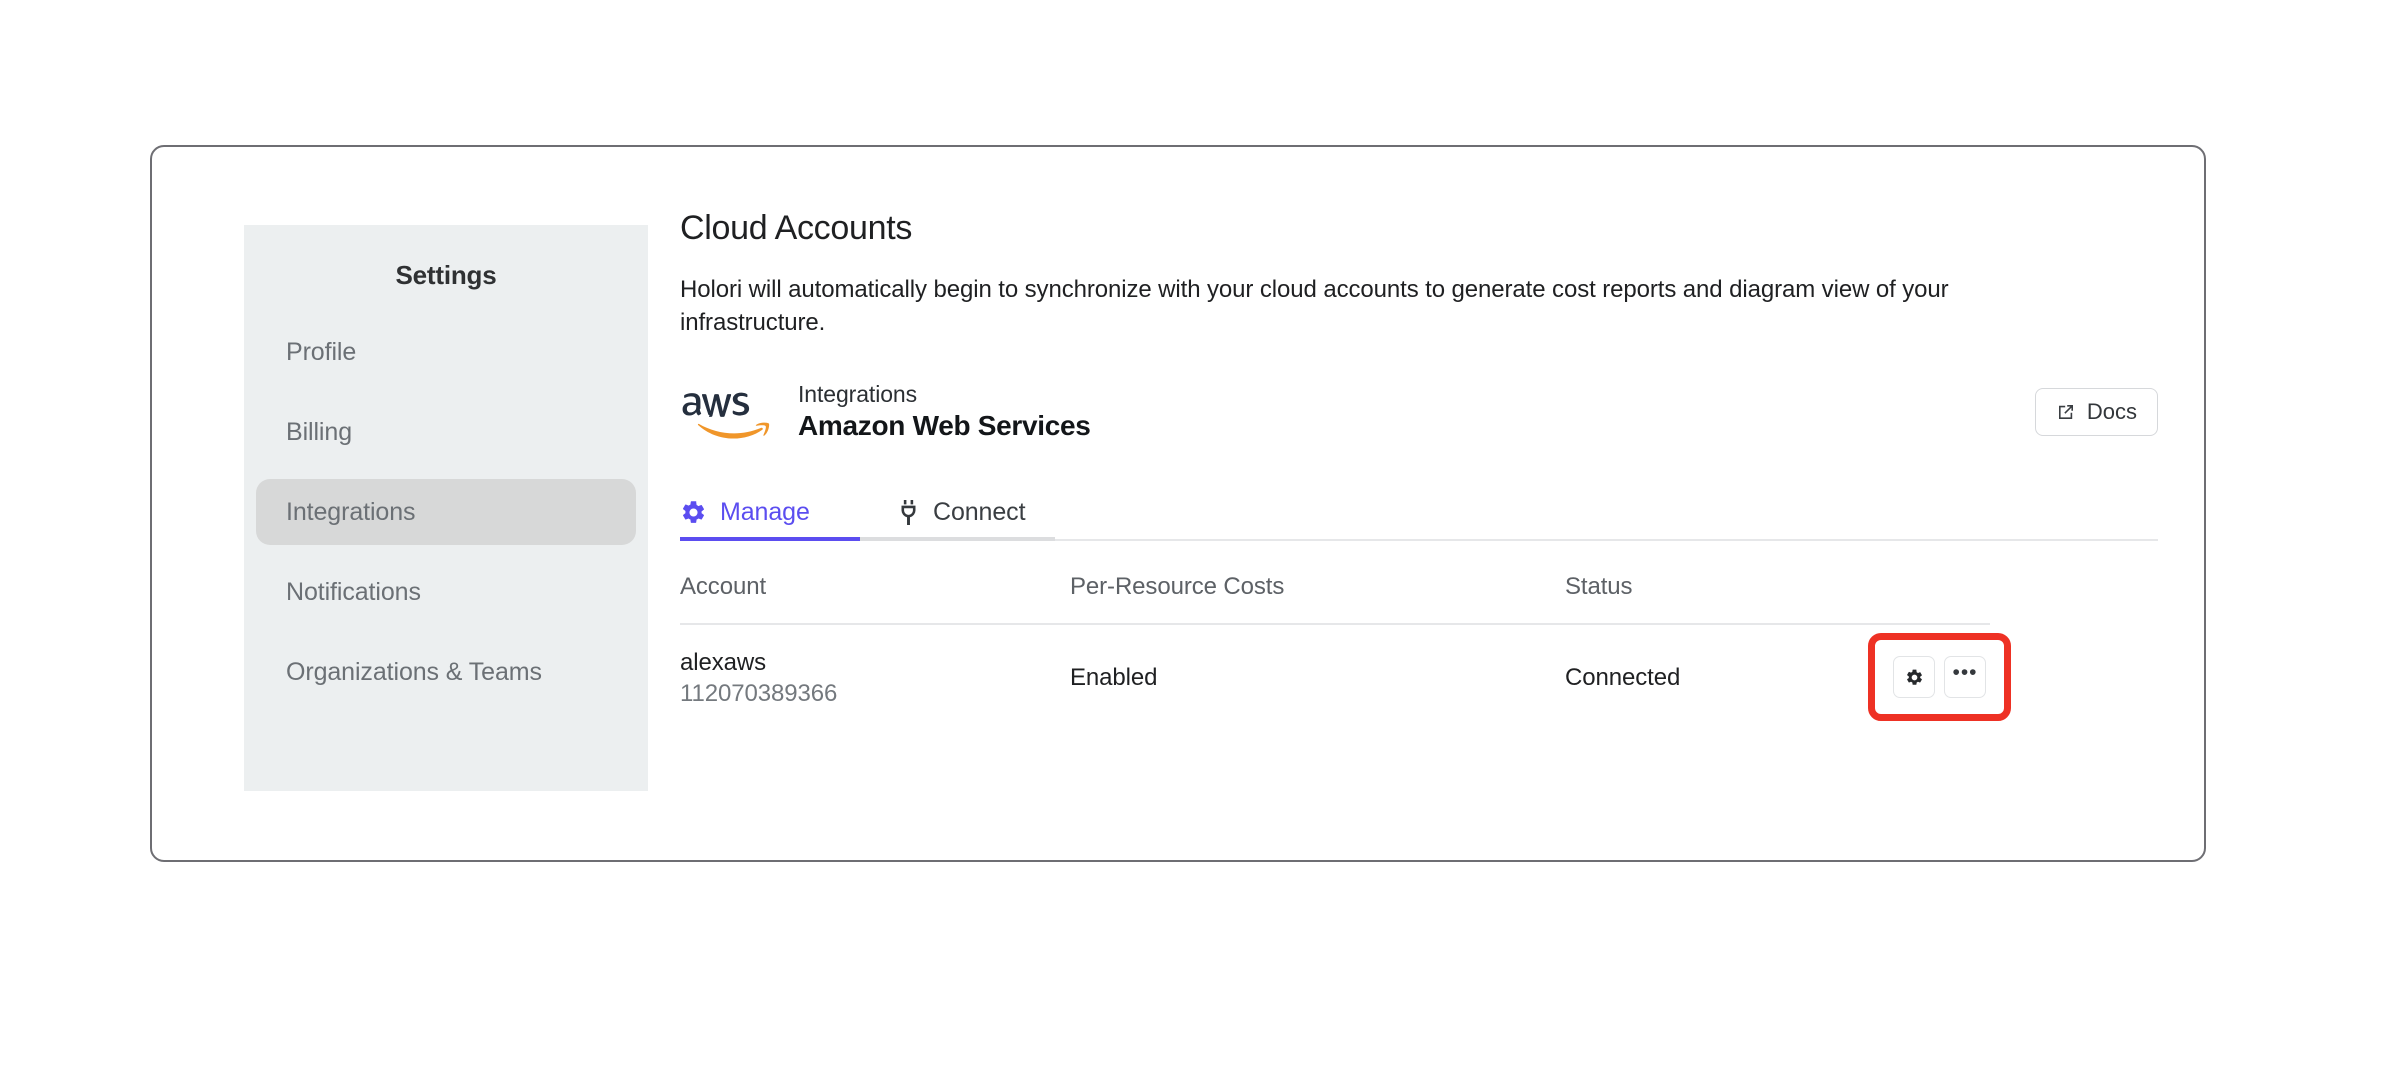 Image resolution: width=2382 pixels, height=1066 pixels. What do you see at coordinates (765, 512) in the screenshot?
I see `tab-manage-label: Manage` at bounding box center [765, 512].